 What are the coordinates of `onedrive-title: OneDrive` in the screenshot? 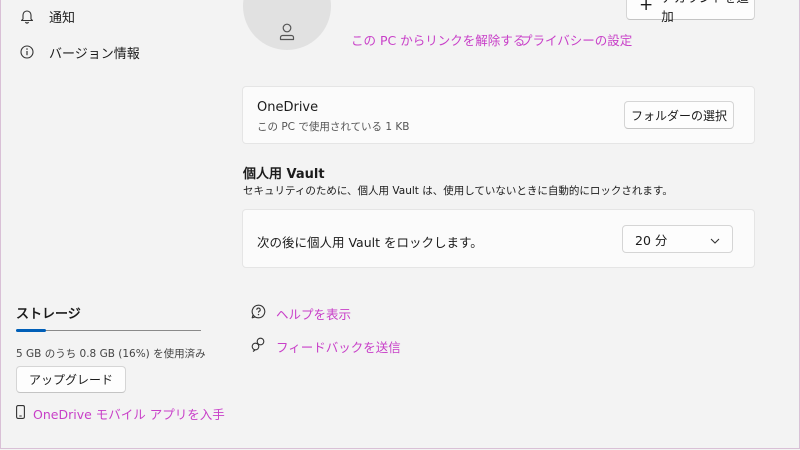 It's located at (288, 107).